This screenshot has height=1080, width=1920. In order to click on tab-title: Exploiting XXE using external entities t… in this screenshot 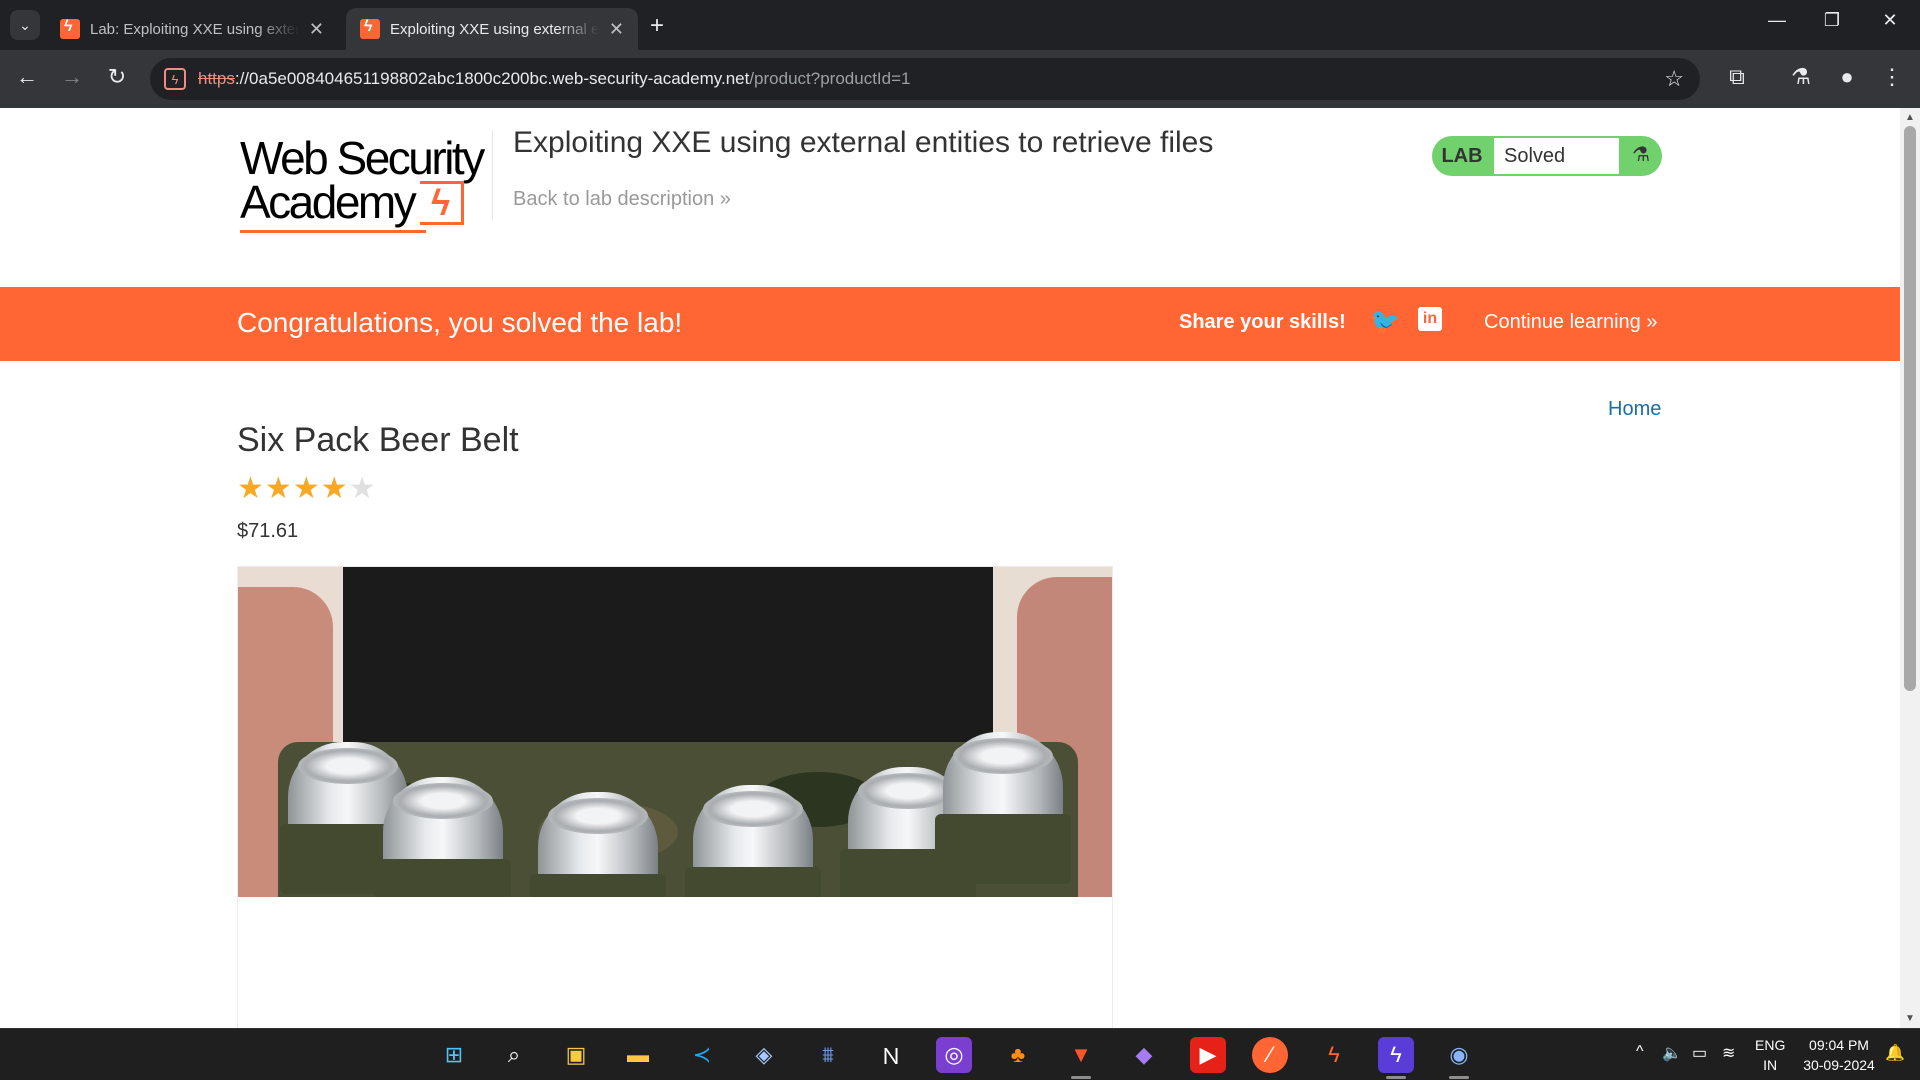, I will do `click(494, 29)`.